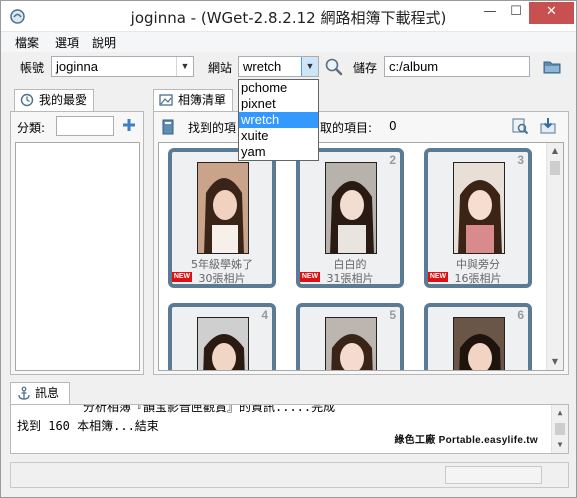  Describe the element at coordinates (27, 42) in the screenshot. I see `menu-file: 檔案` at that location.